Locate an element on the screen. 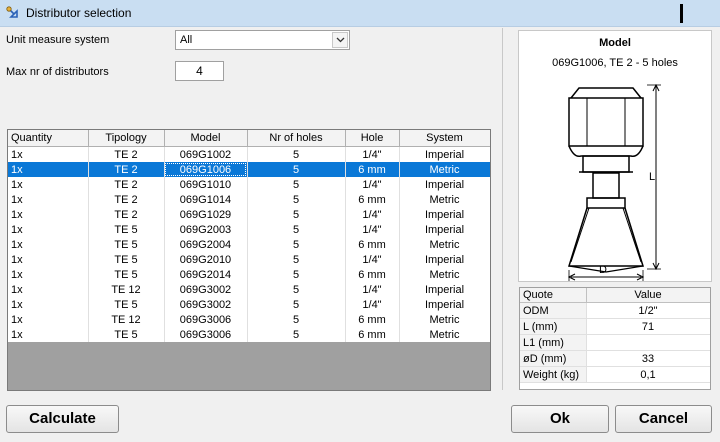  table-row: 1x TE 2 069G1002 5 1/4" Imperial is located at coordinates (249, 154).